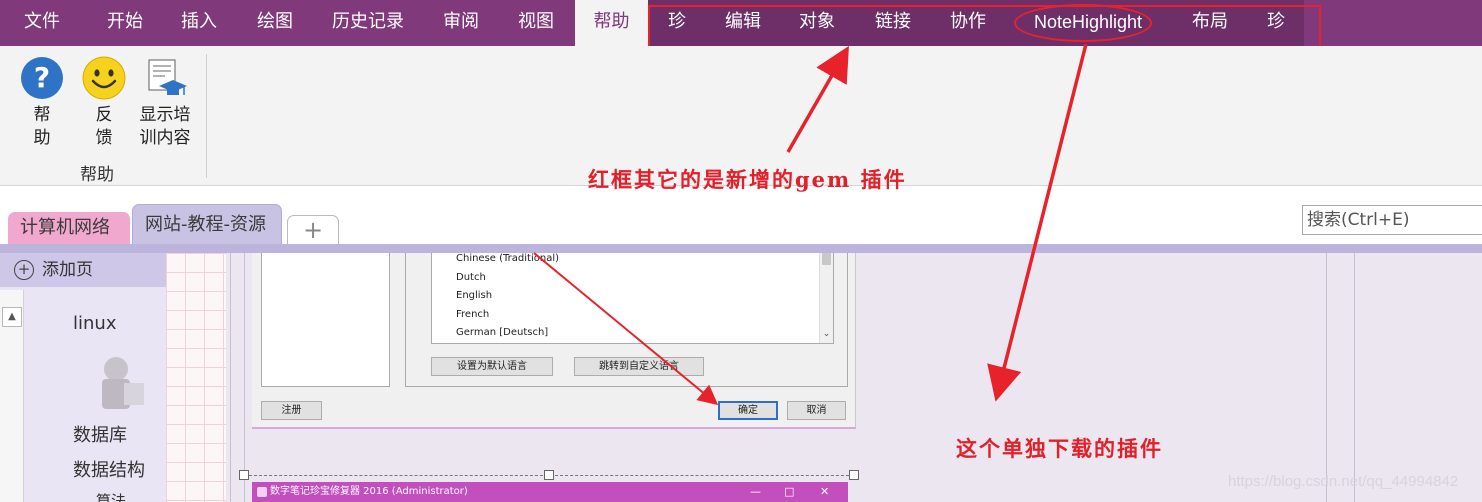 This screenshot has width=1482, height=502. Describe the element at coordinates (196, 377) in the screenshot. I see `grid-note-strip` at that location.